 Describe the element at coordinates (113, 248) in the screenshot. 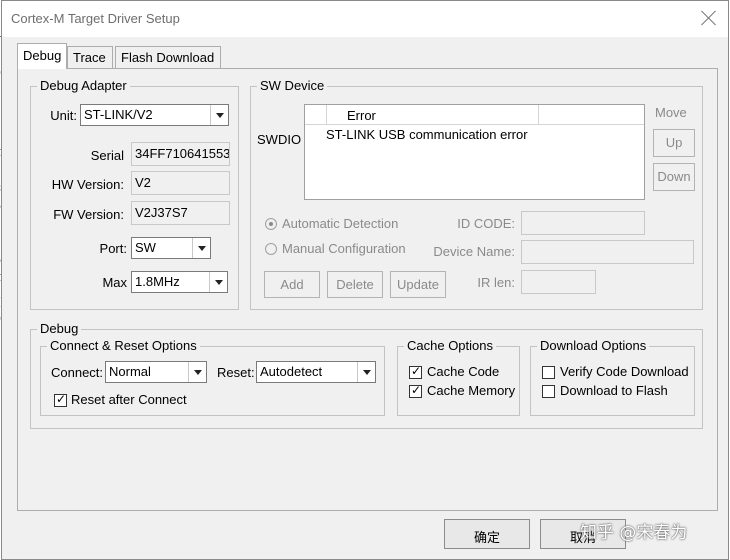

I see `port-label: Port:` at that location.